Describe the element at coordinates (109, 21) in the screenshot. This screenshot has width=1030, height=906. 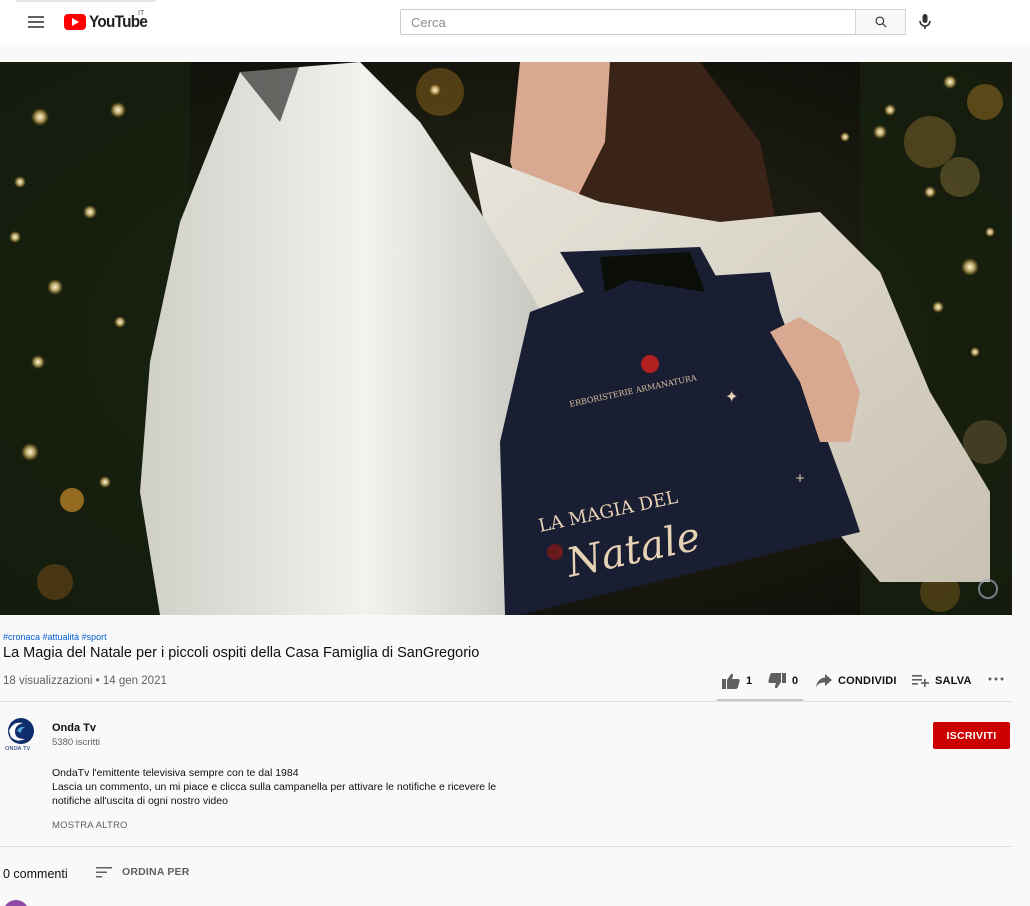
I see `youtube-logo: YouTube IT` at that location.